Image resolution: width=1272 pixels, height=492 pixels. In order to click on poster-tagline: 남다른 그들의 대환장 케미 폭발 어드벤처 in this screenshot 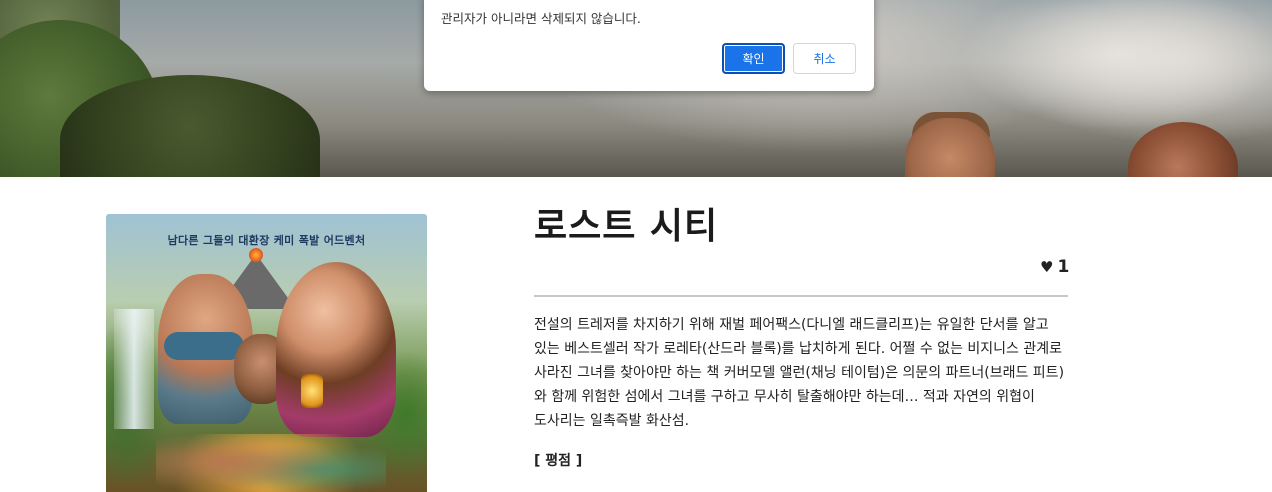, I will do `click(266, 240)`.